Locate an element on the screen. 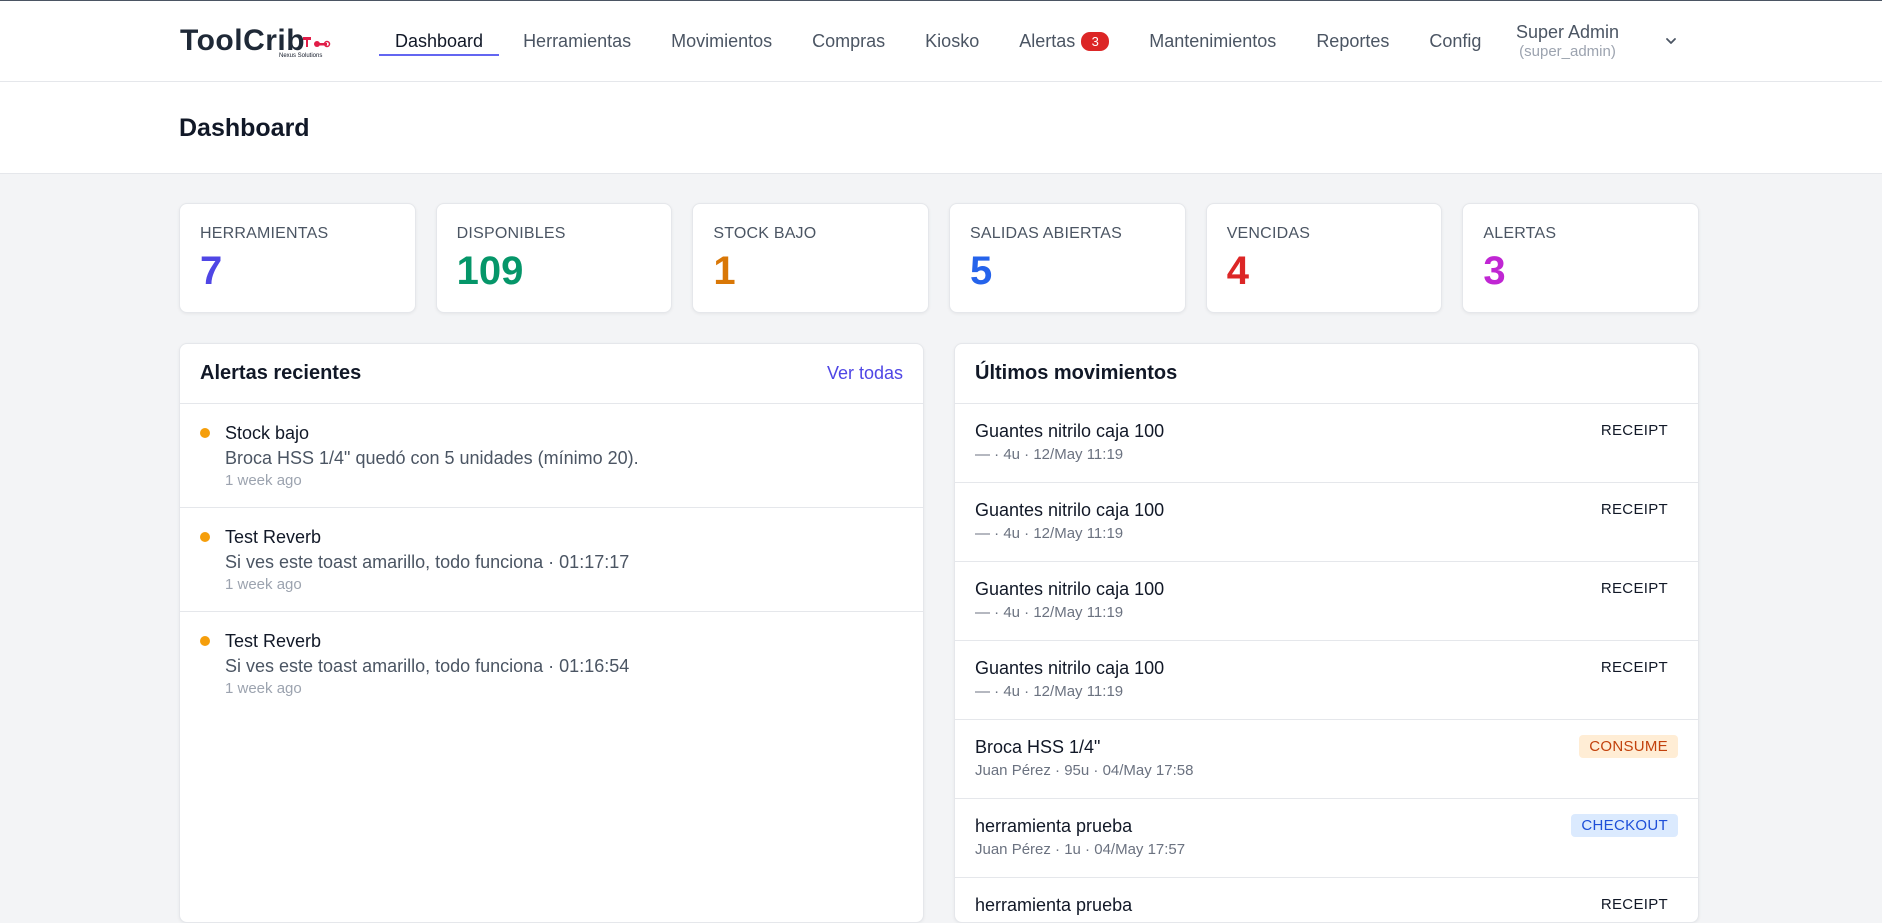 The height and width of the screenshot is (923, 1882). nav-item-movimientos: Movimientos is located at coordinates (721, 41).